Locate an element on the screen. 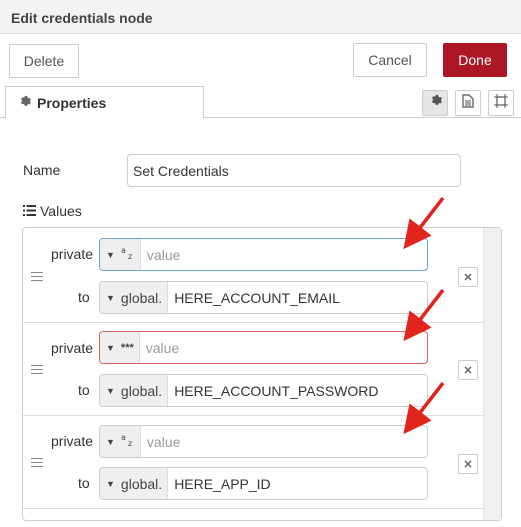  values-heading: Values is located at coordinates (52, 211).